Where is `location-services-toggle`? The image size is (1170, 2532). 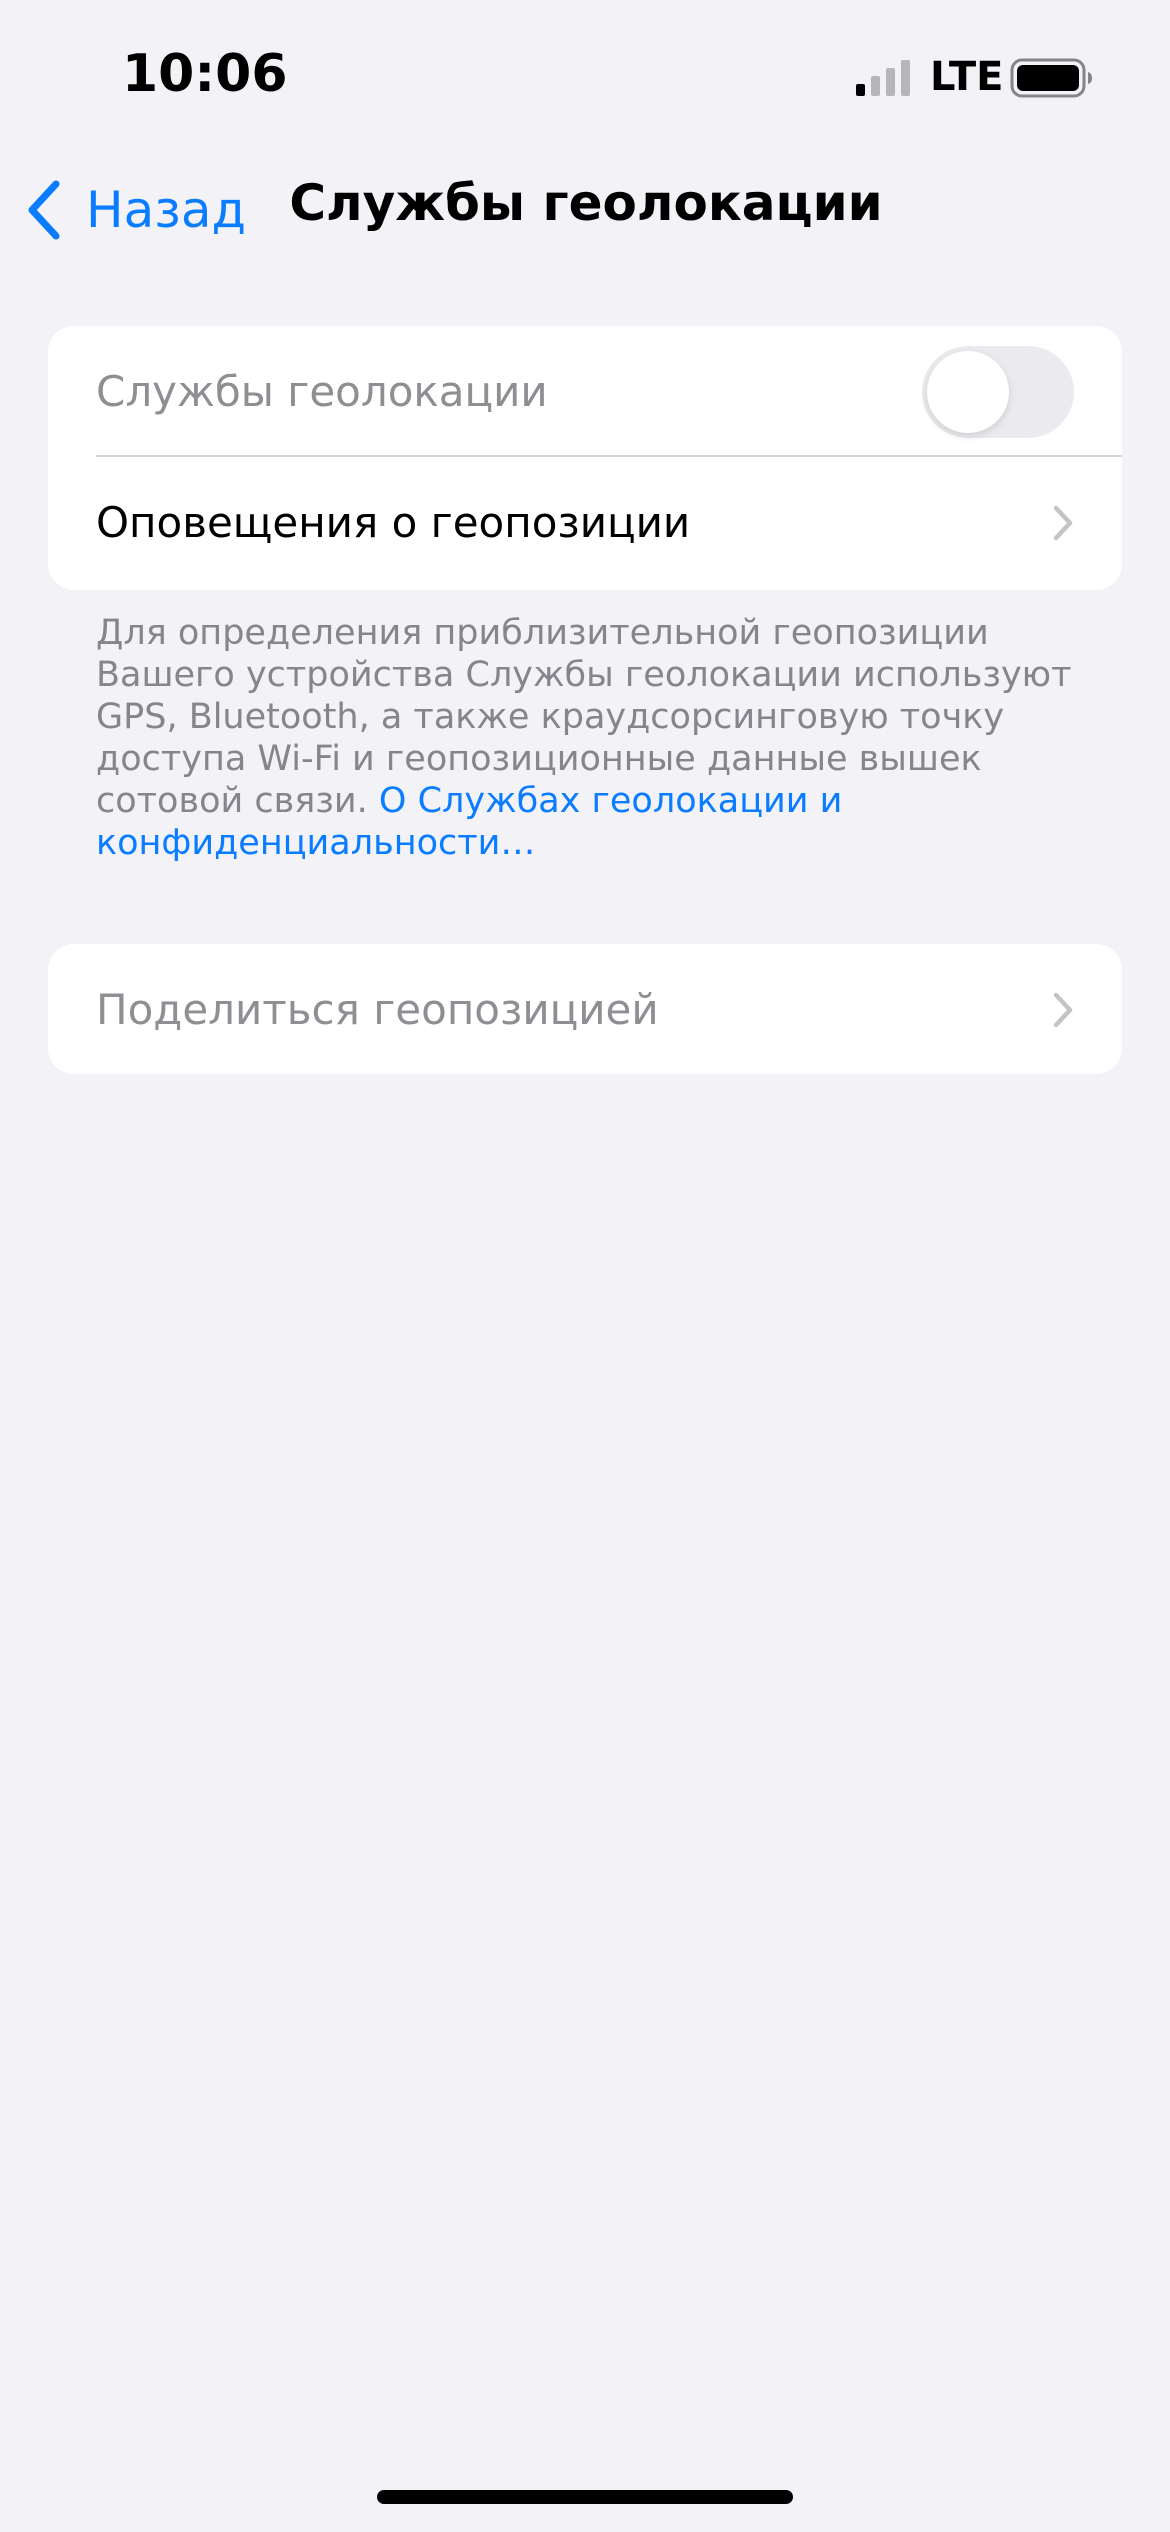
location-services-toggle is located at coordinates (998, 392).